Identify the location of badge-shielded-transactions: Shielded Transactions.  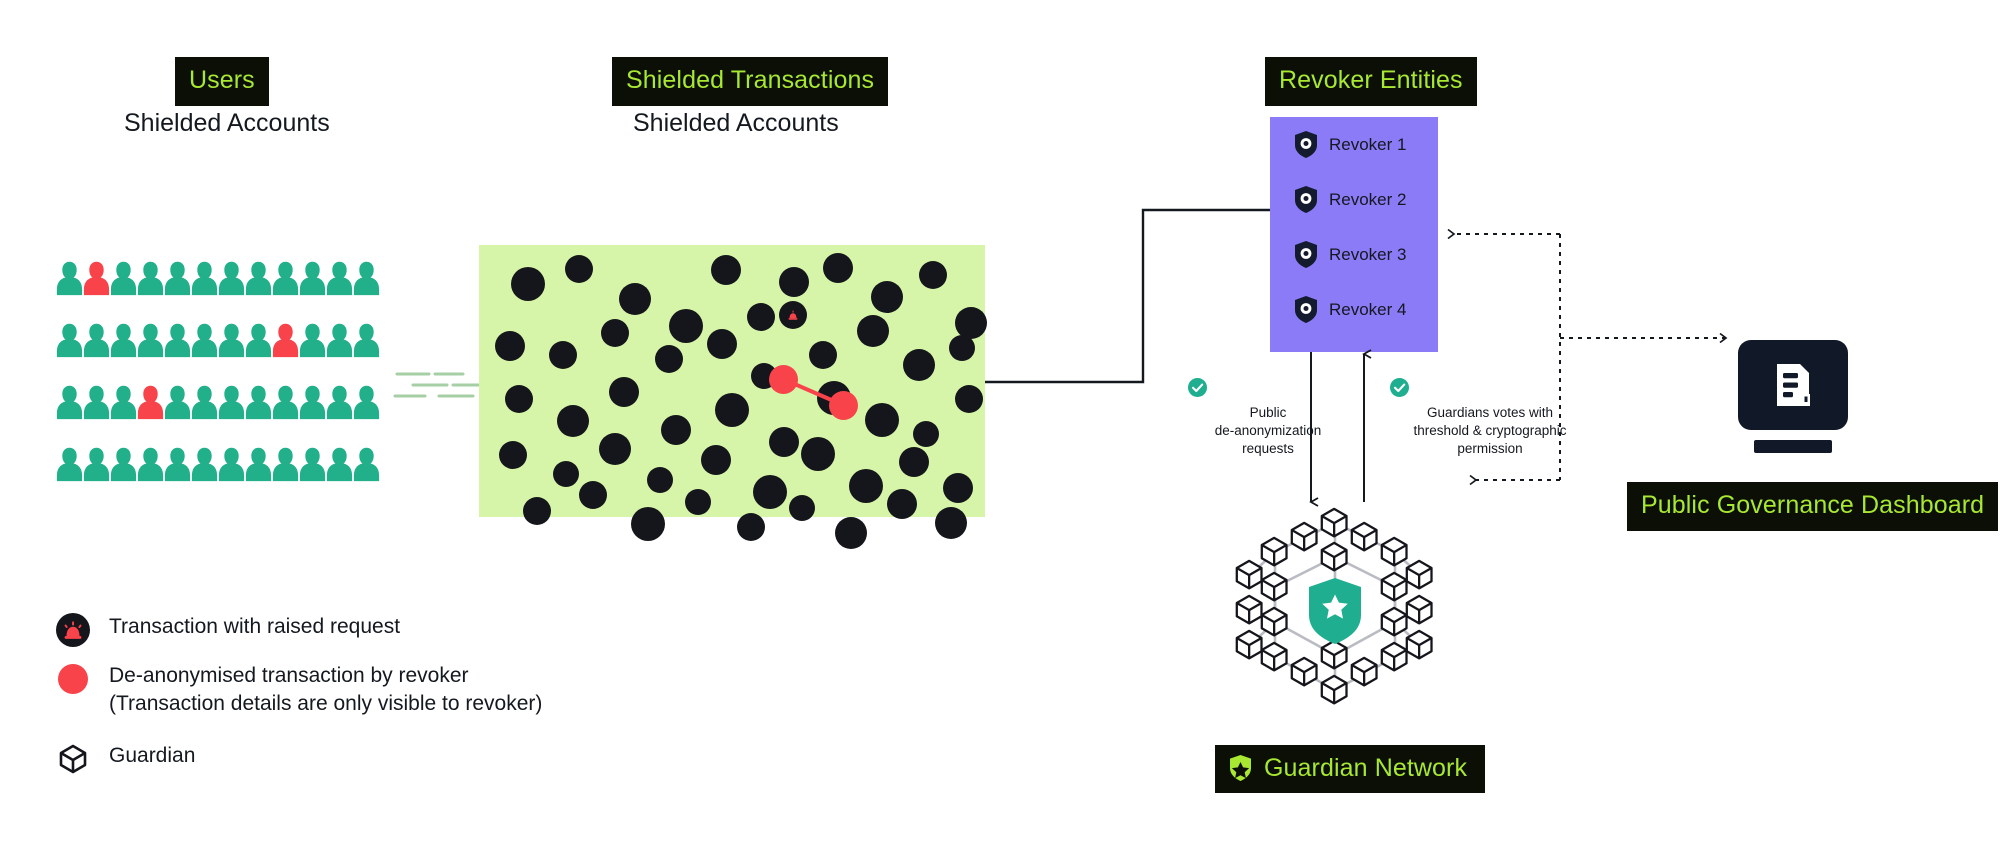
(750, 81).